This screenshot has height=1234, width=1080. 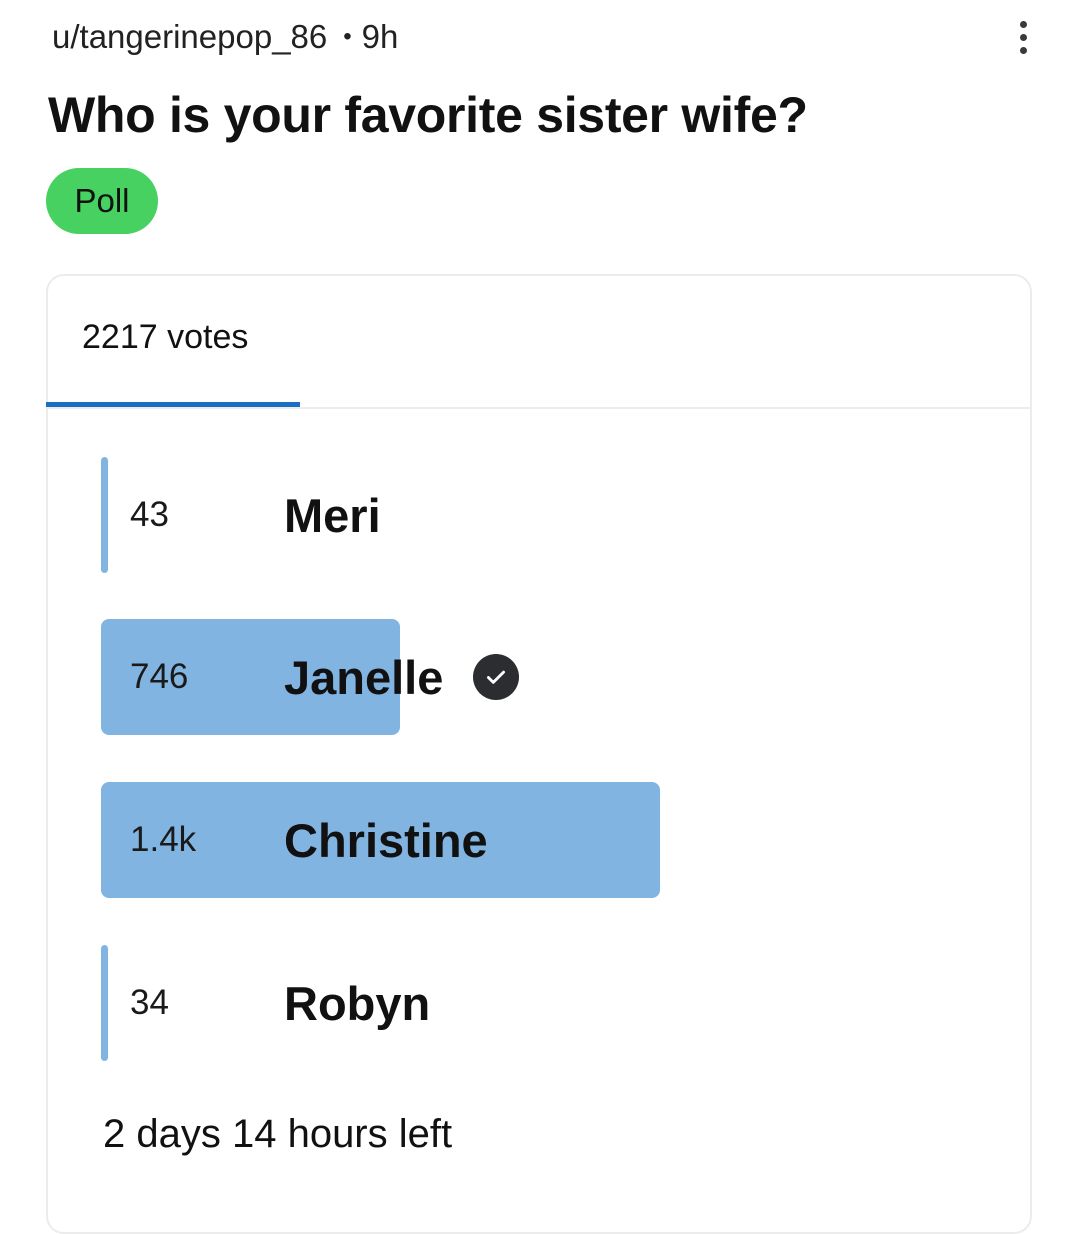 I want to click on poll-option-christine: 1.4k Christine, so click(x=551, y=840).